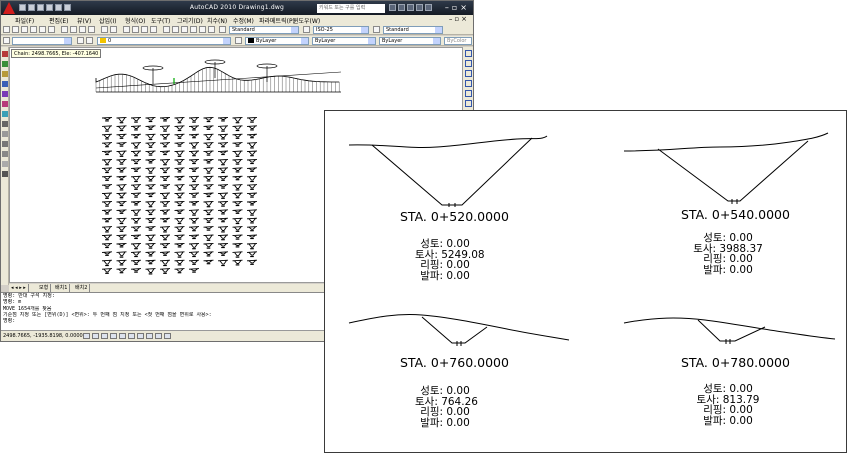 This screenshot has height=459, width=853. What do you see at coordinates (458, 41) in the screenshot?
I see `plot-style-select: ByColor` at bounding box center [458, 41].